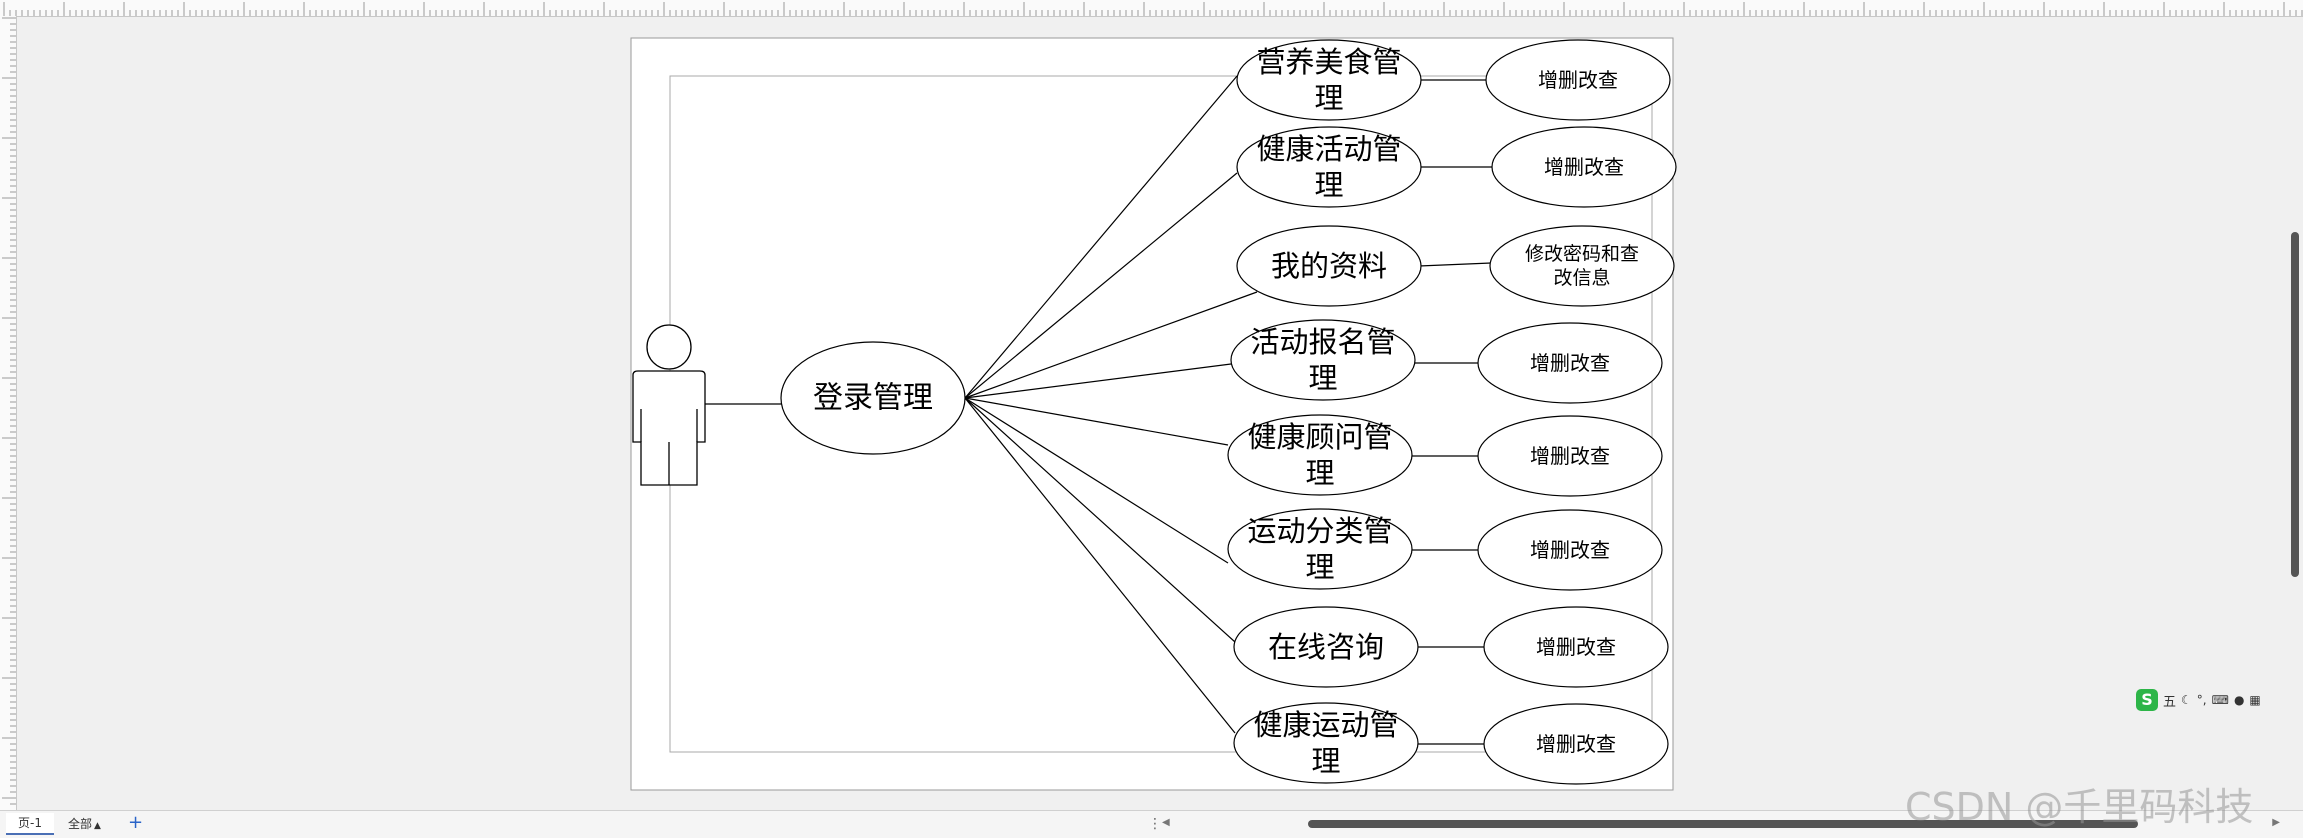  Describe the element at coordinates (80, 824) in the screenshot. I see `tab-all-label: 全部` at that location.